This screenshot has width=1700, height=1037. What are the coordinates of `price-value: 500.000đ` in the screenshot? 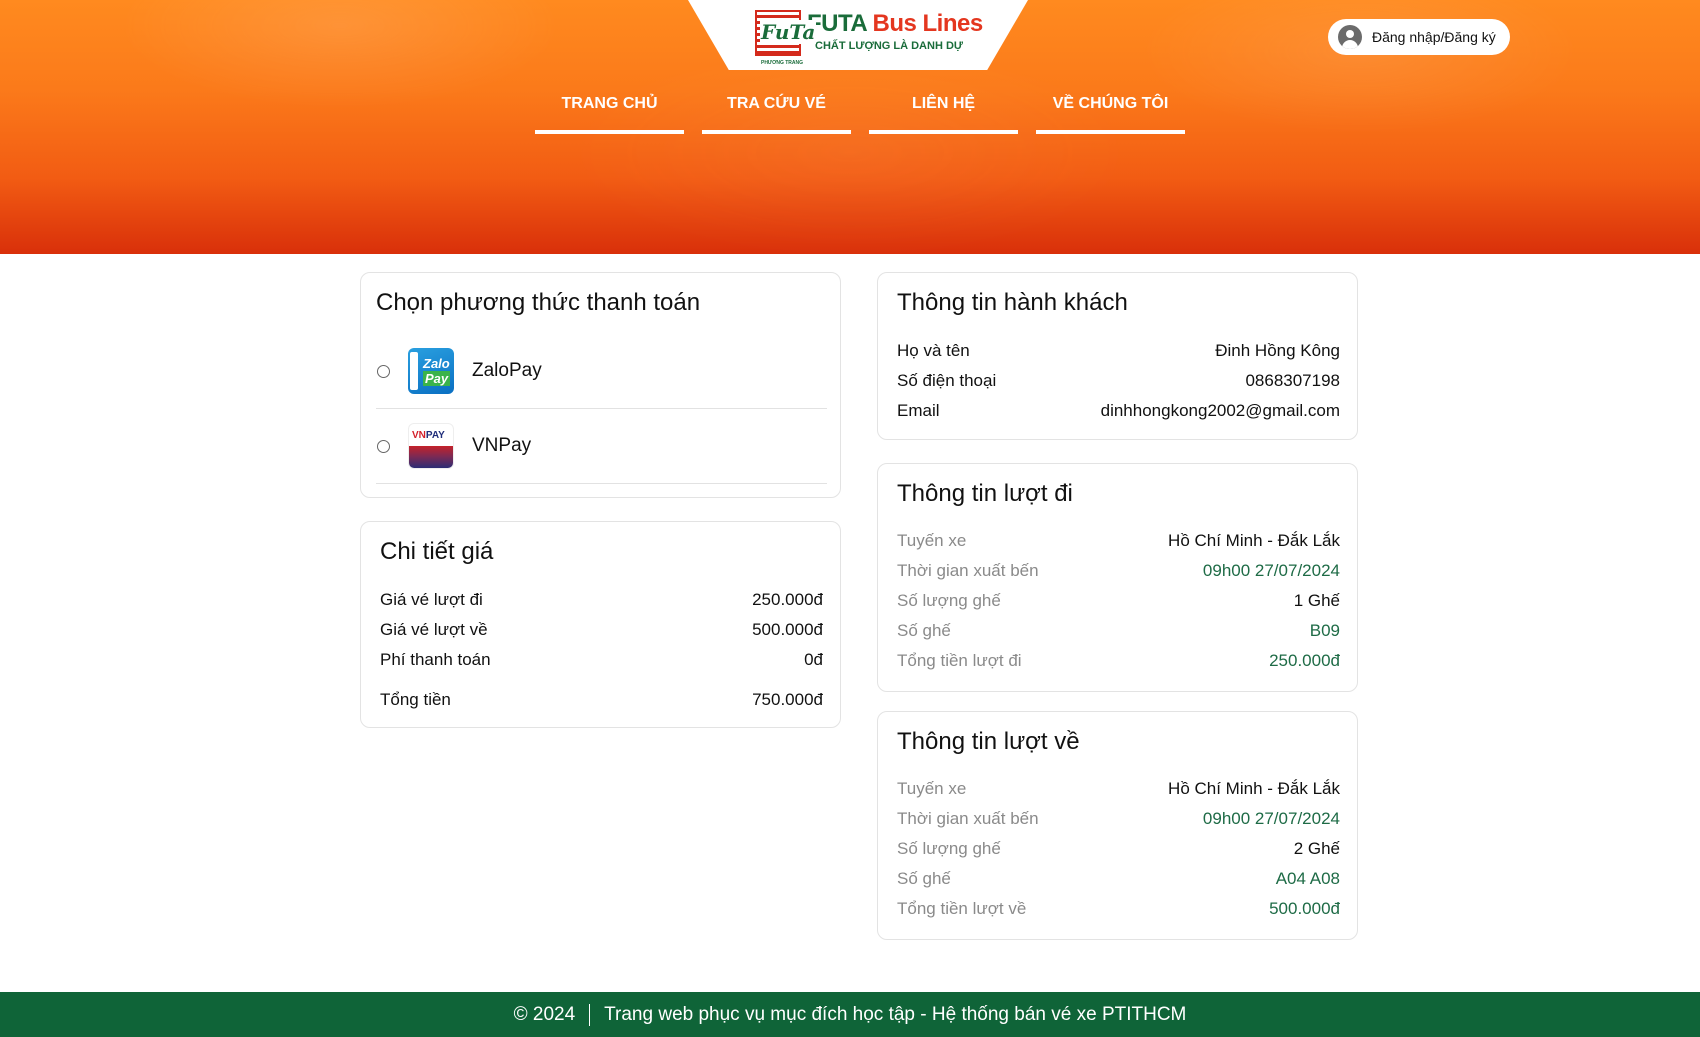 It's located at (787, 629).